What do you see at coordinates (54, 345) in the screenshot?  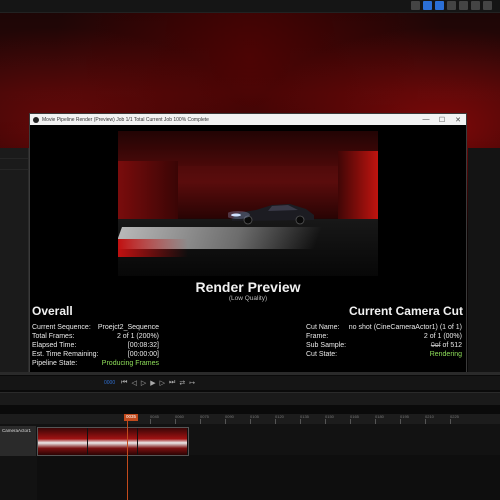 I see `stat-label: Elapsed Time:` at bounding box center [54, 345].